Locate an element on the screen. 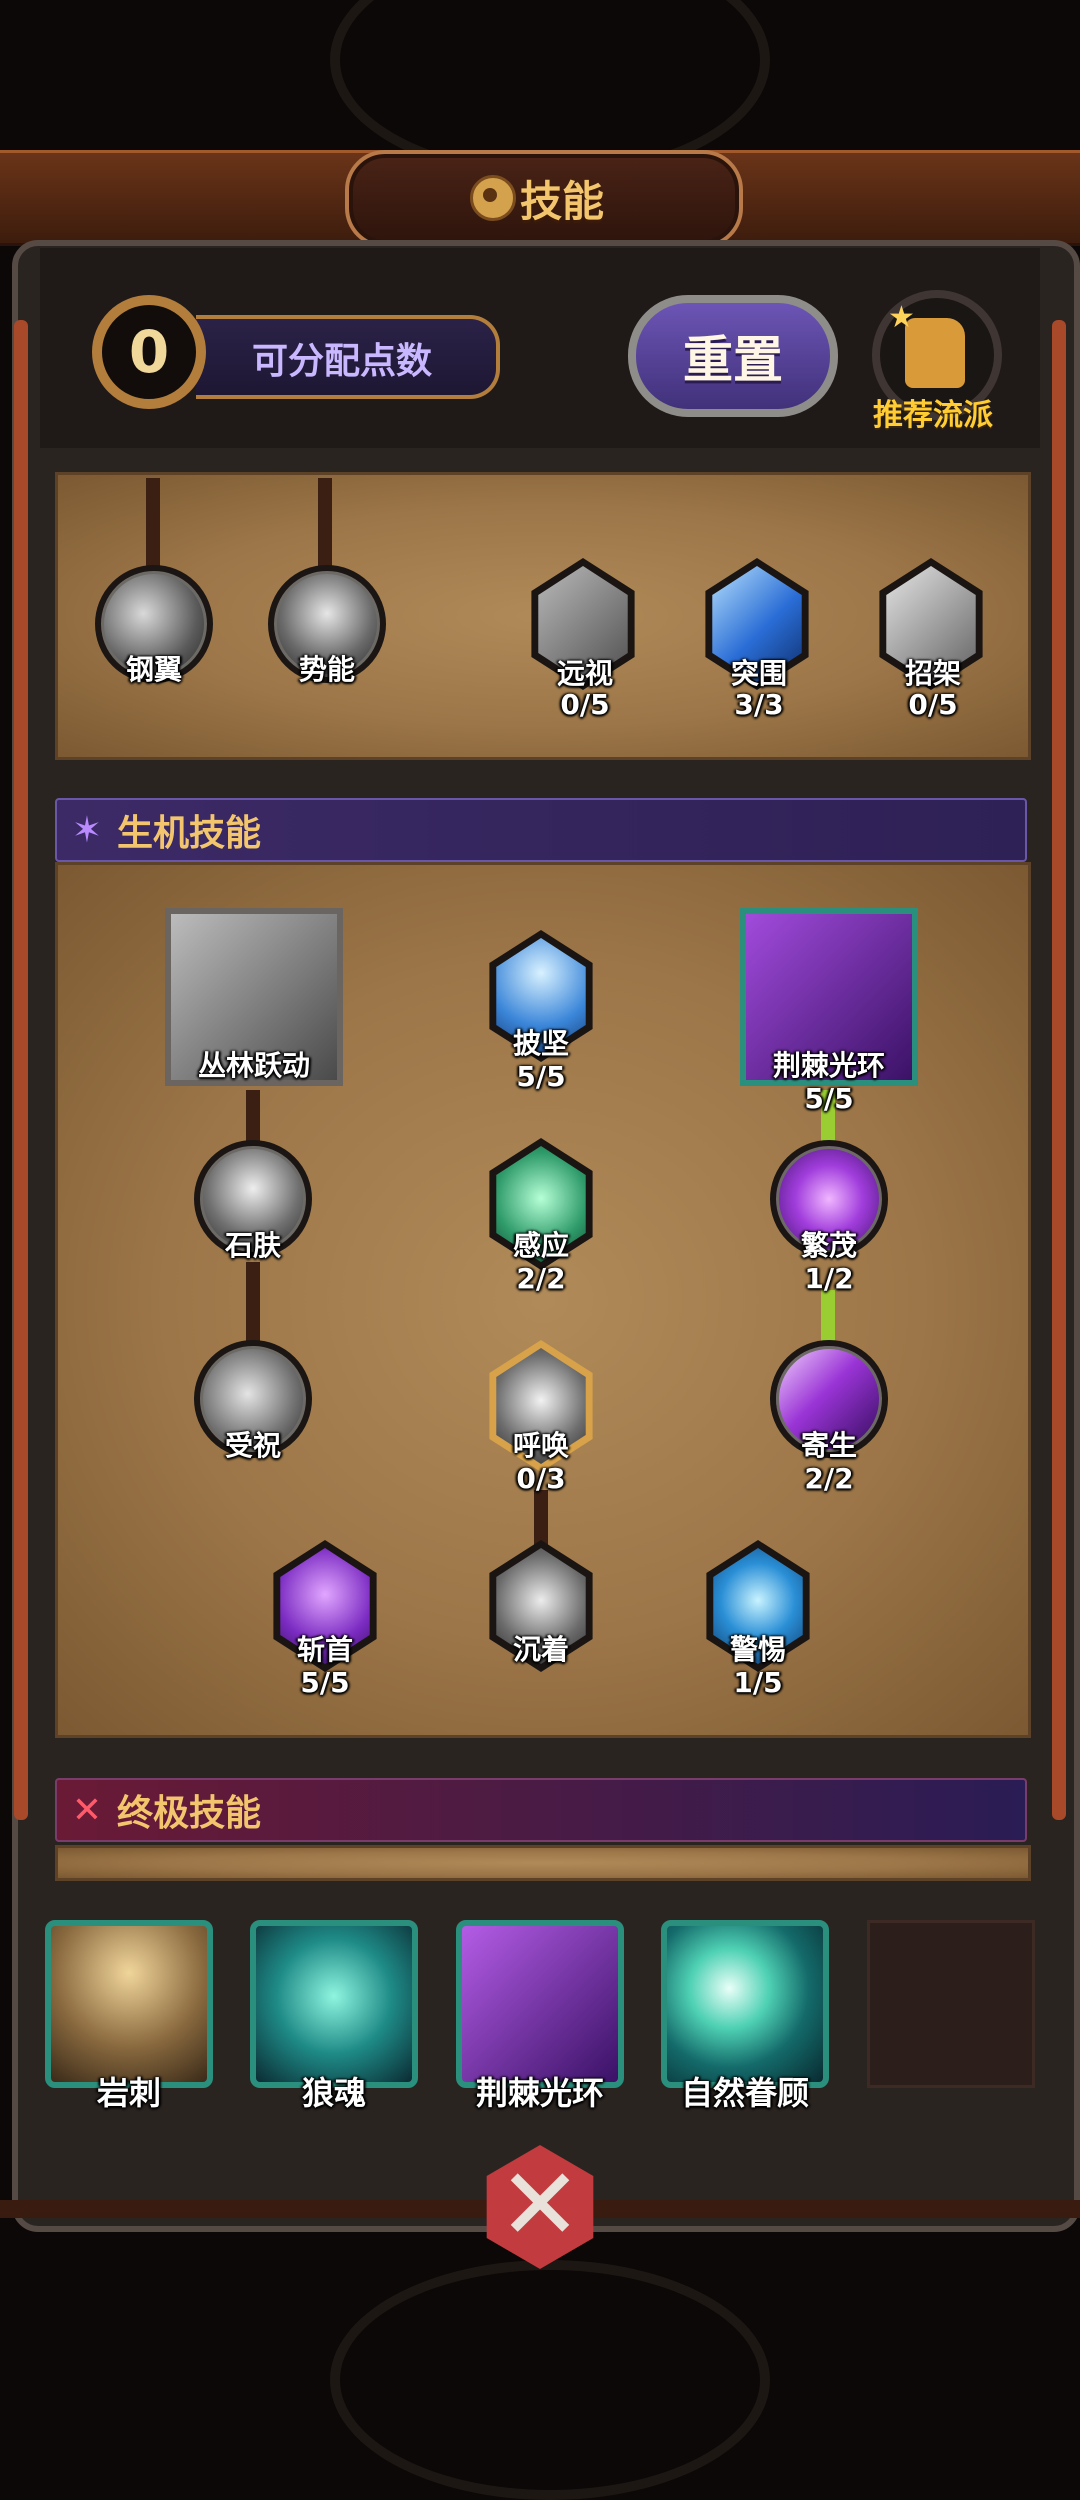  ultimate-slot-label: 荆棘光环 is located at coordinates (539, 2093).